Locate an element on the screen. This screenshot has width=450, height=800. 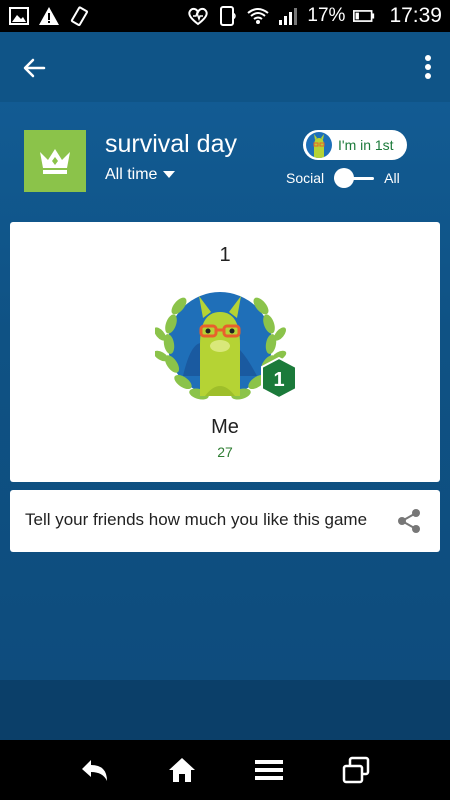
back-icon is located at coordinates (94, 770).